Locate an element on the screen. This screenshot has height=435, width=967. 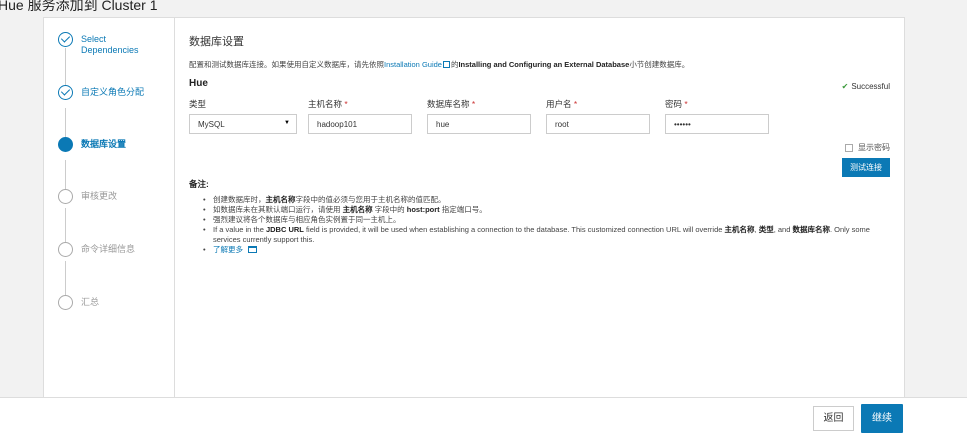
status-badge: ✔ Successful is located at coordinates (866, 86).